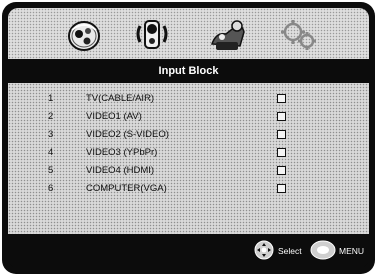  What do you see at coordinates (51, 152) in the screenshot?
I see `item-number: 4` at bounding box center [51, 152].